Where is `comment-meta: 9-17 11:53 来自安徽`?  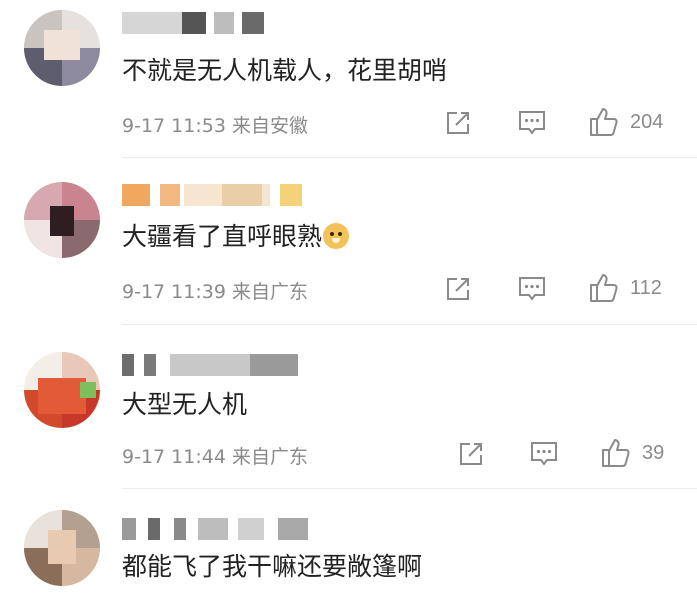 comment-meta: 9-17 11:53 来自安徽 is located at coordinates (215, 124).